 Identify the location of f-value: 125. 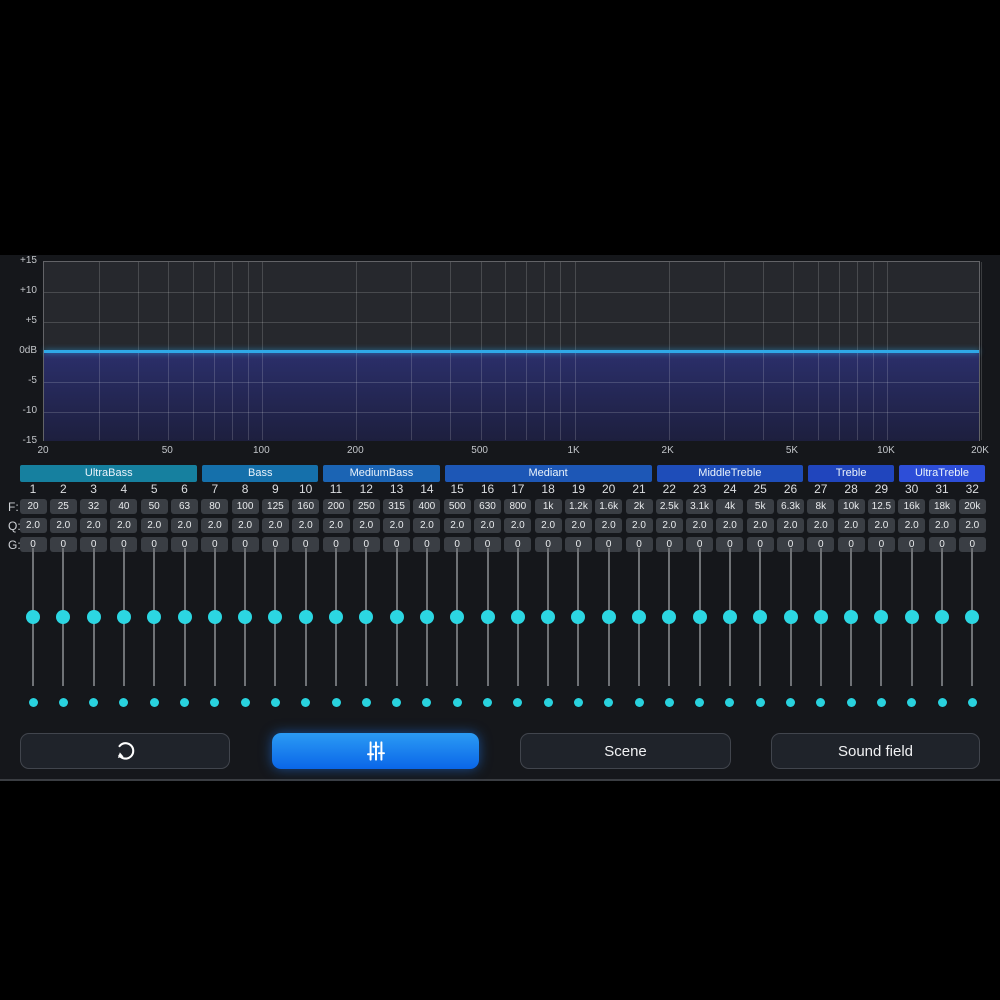
(275, 506).